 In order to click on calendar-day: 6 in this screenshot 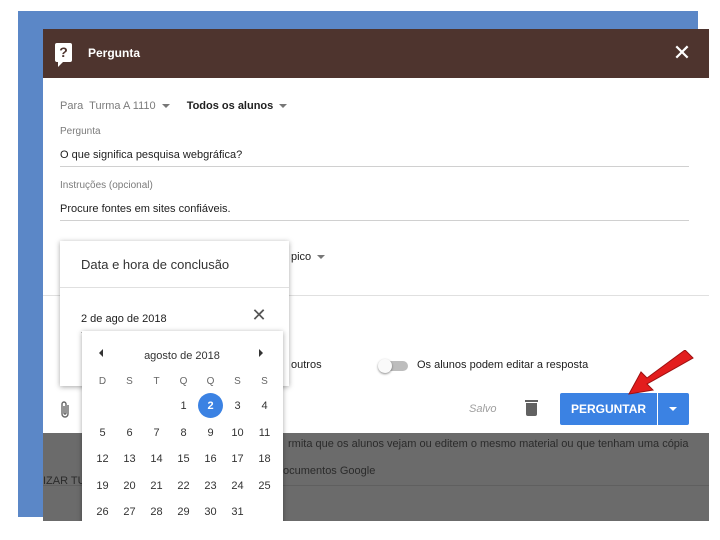, I will do `click(129, 433)`.